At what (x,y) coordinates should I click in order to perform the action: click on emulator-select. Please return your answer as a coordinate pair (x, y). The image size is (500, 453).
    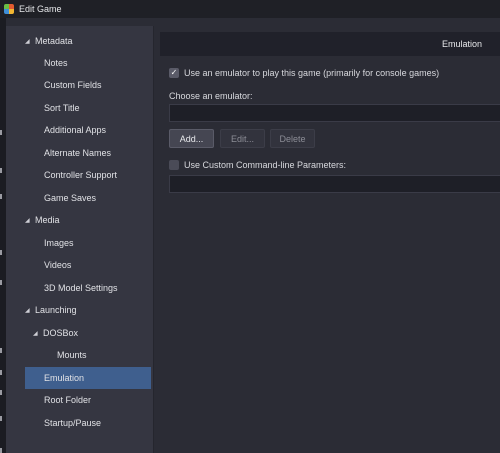
    Looking at the image, I should click on (334, 113).